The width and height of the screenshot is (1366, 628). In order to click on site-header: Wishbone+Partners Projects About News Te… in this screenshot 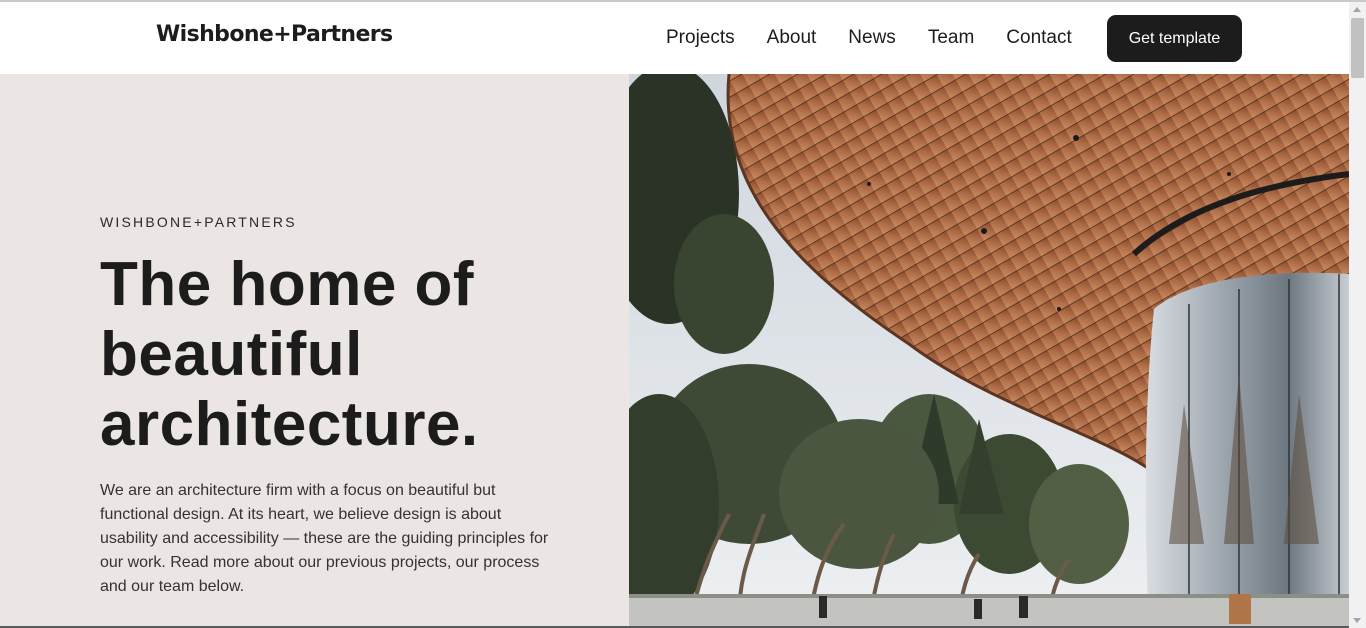, I will do `click(674, 38)`.